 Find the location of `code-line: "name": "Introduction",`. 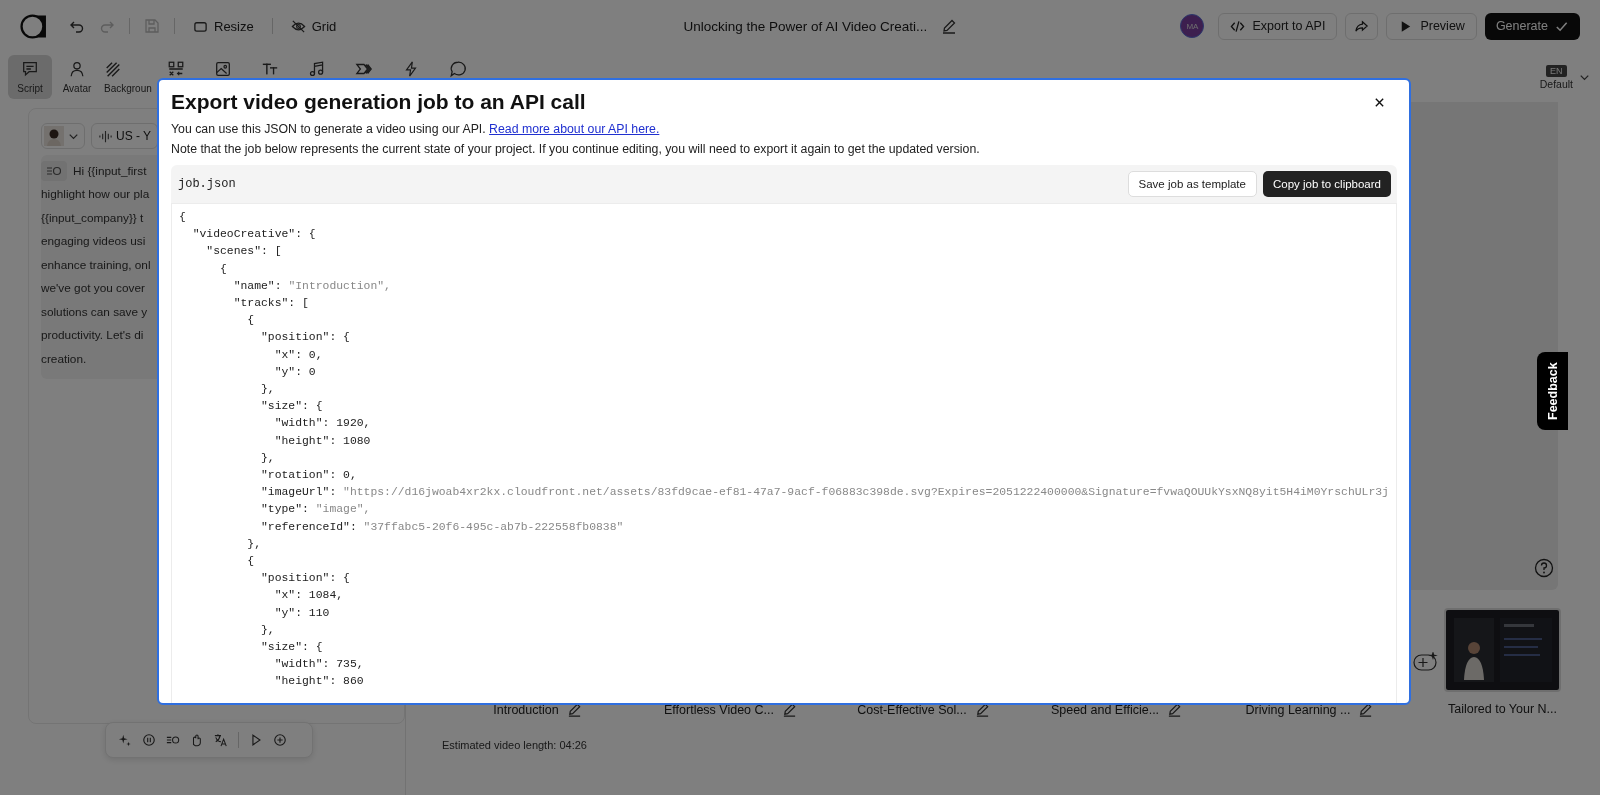

code-line: "name": "Introduction", is located at coordinates (311, 286).